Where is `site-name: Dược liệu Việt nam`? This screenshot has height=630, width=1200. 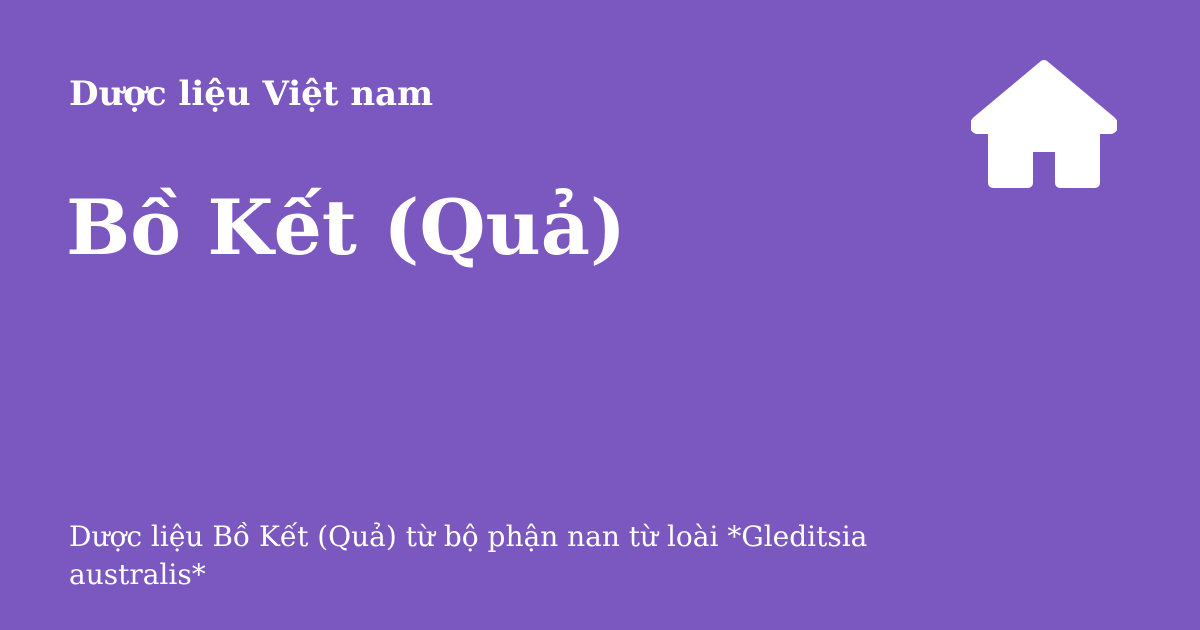 site-name: Dược liệu Việt nam is located at coordinates (251, 94).